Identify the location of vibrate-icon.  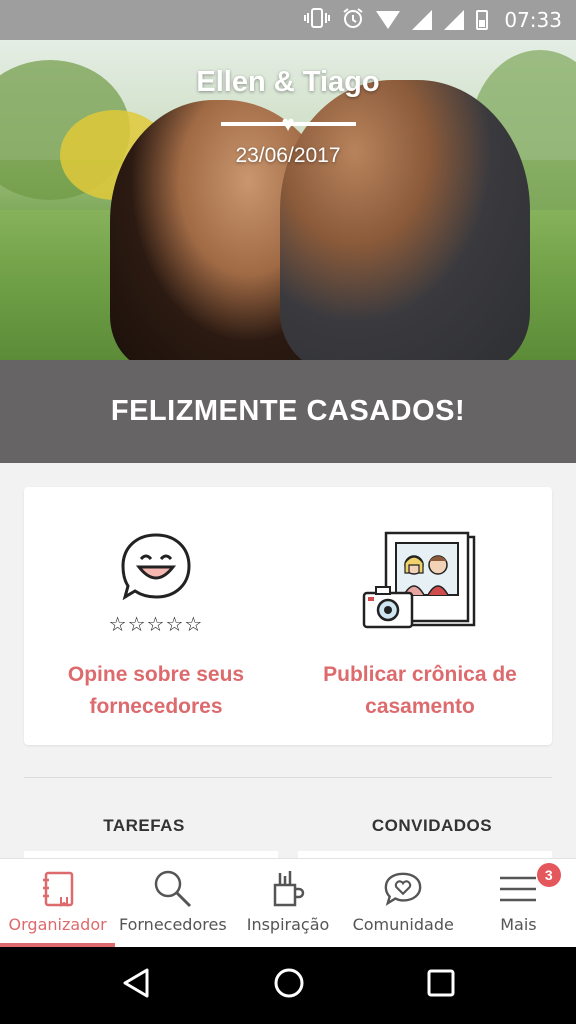
(317, 20).